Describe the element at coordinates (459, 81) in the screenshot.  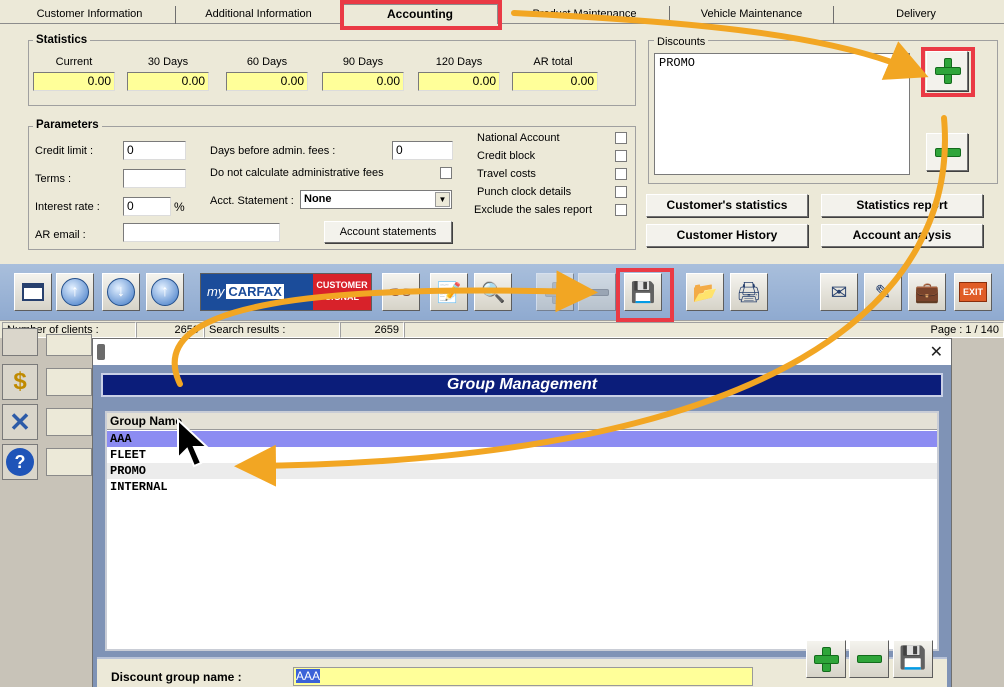
I see `stat-value-120-days: 0.00` at that location.